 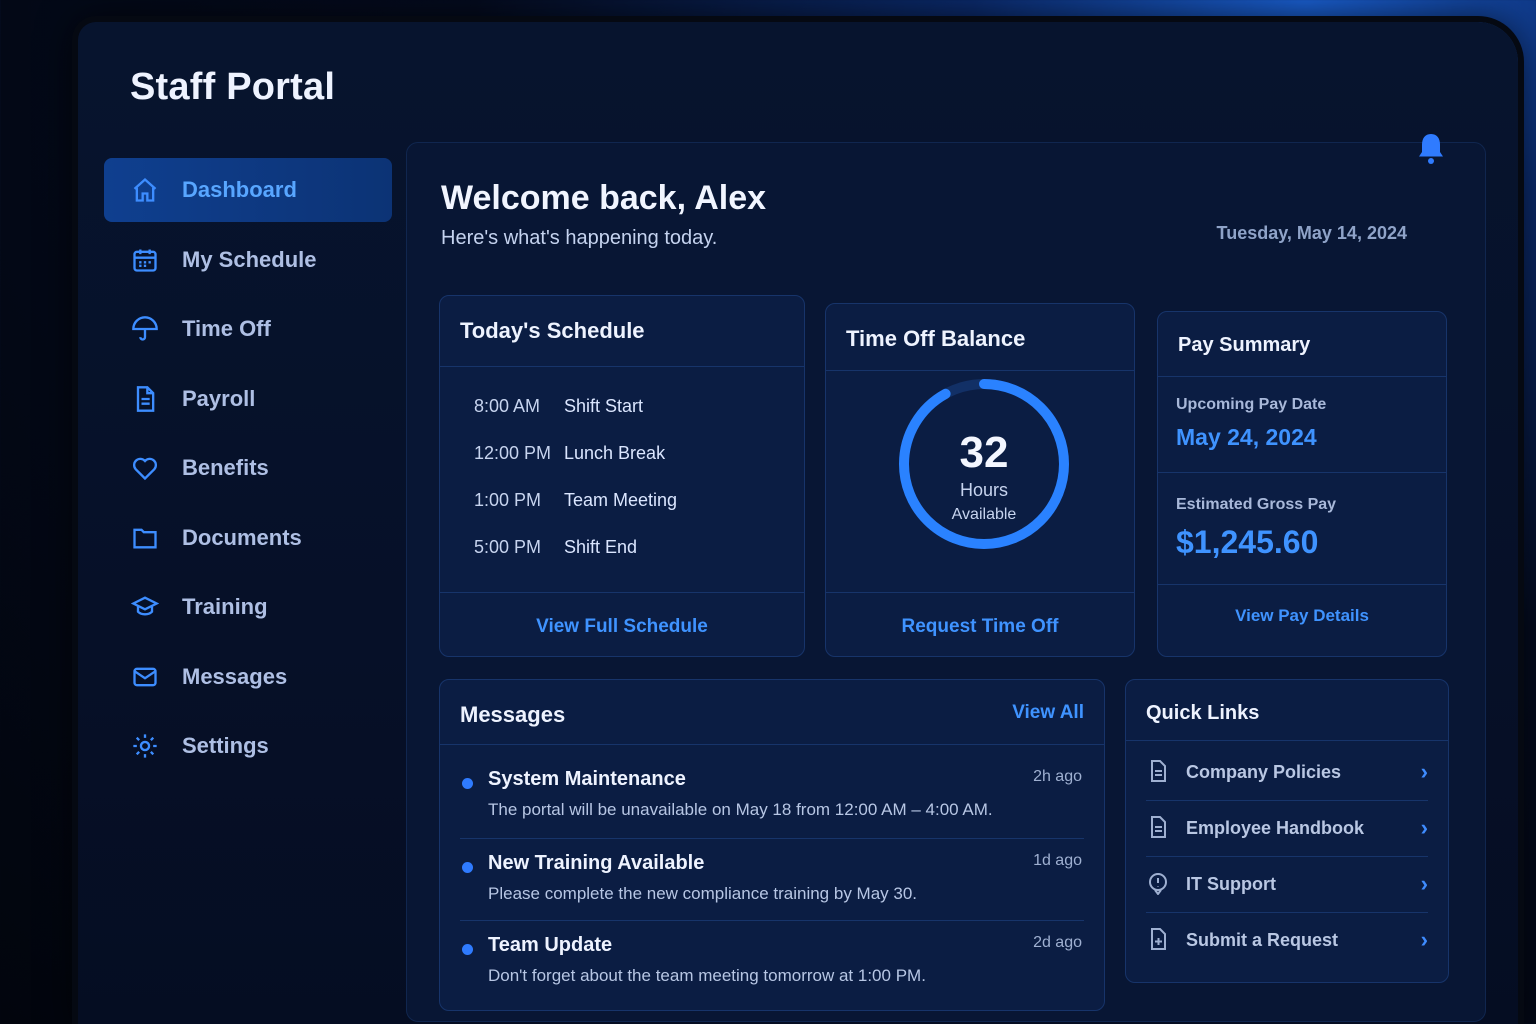 I want to click on card-title: Pay Summary, so click(x=1244, y=345).